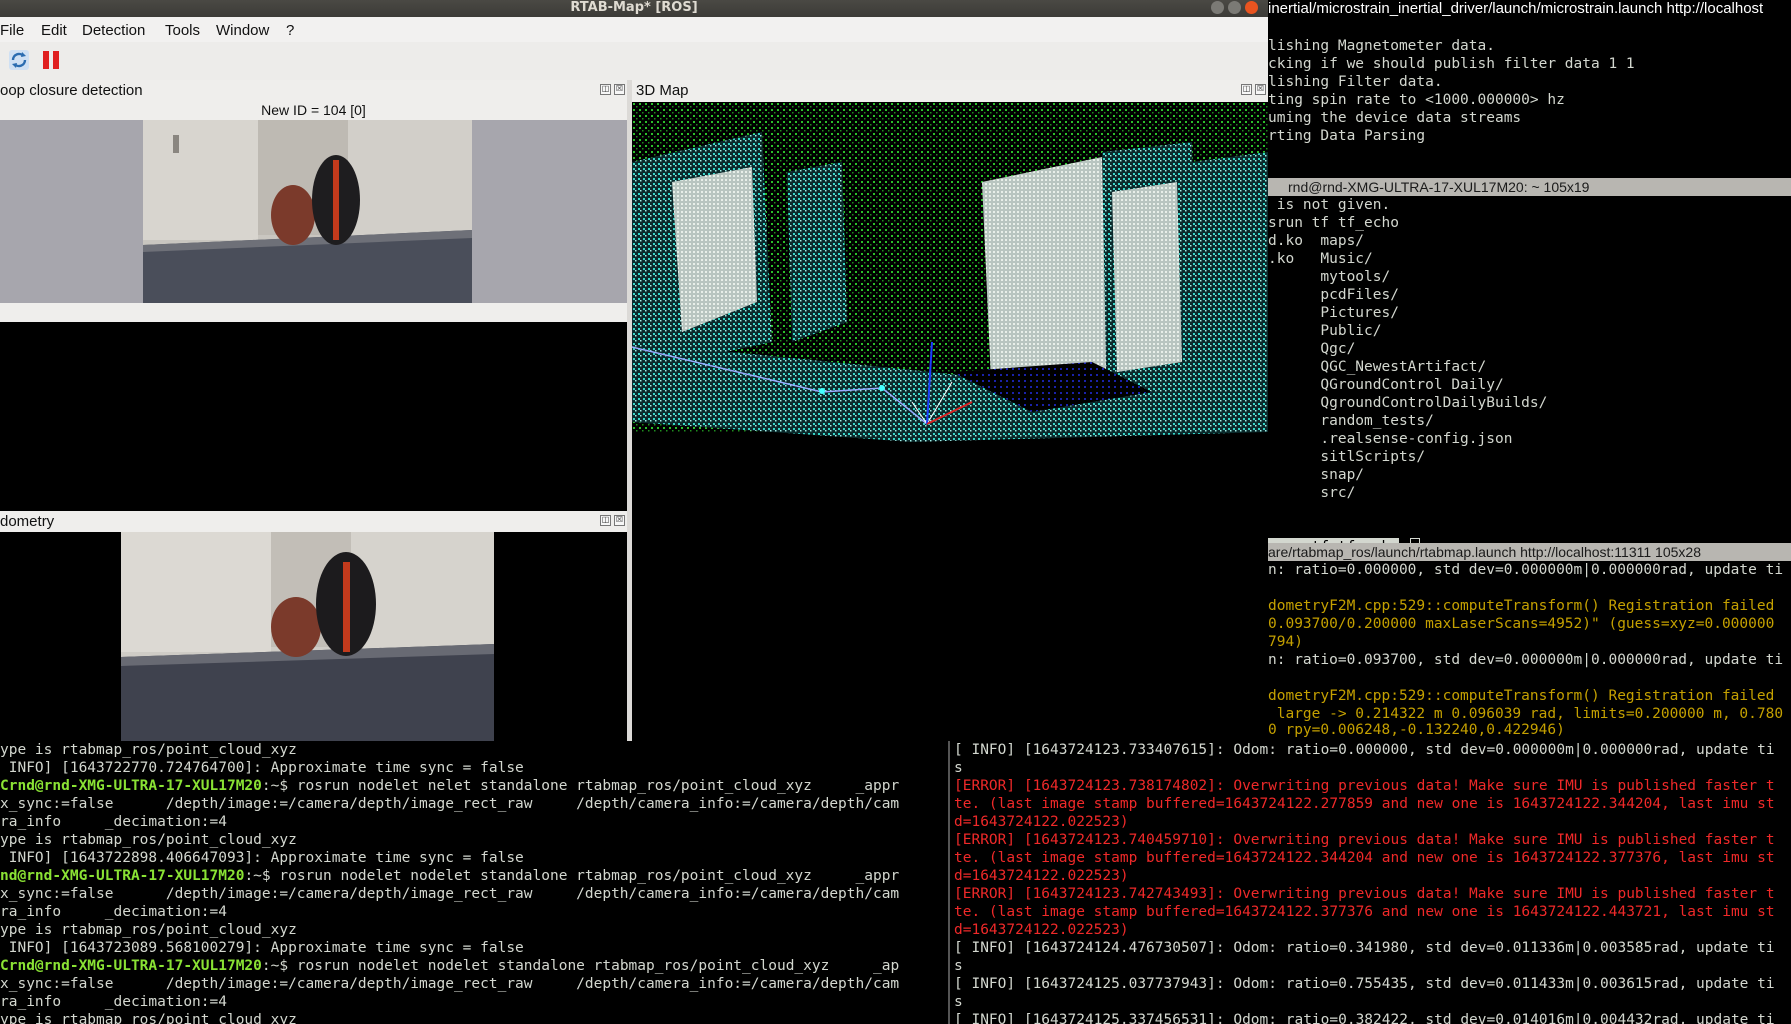  What do you see at coordinates (182, 30) in the screenshot?
I see `menu-tools: Tools` at bounding box center [182, 30].